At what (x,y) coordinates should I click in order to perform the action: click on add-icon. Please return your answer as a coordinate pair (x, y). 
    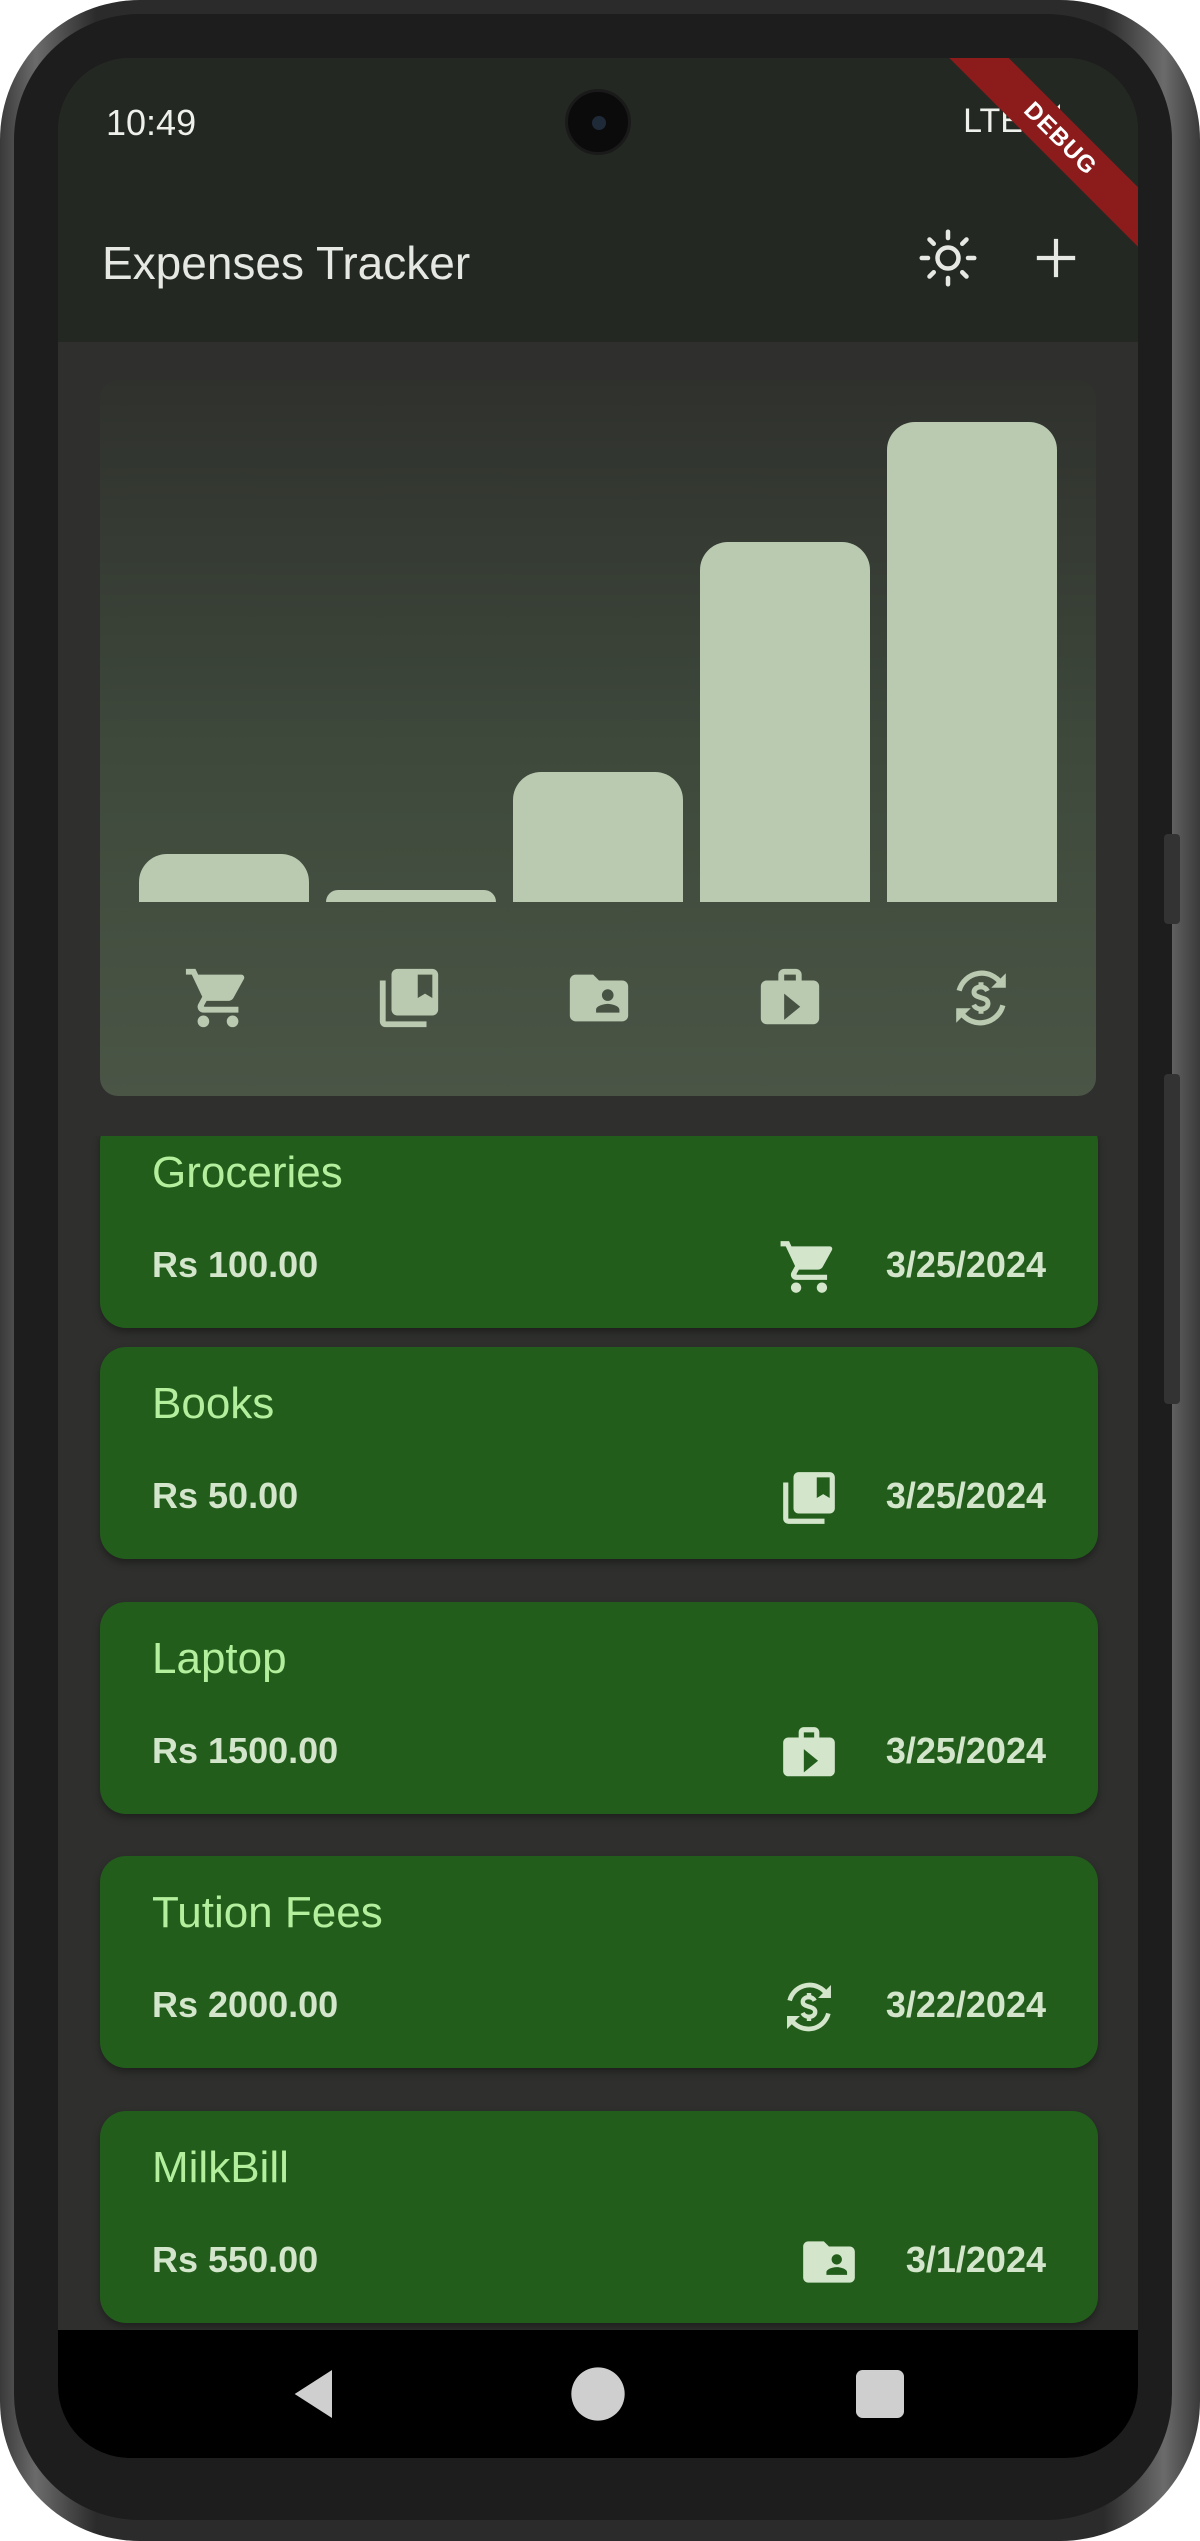
    Looking at the image, I should click on (1056, 258).